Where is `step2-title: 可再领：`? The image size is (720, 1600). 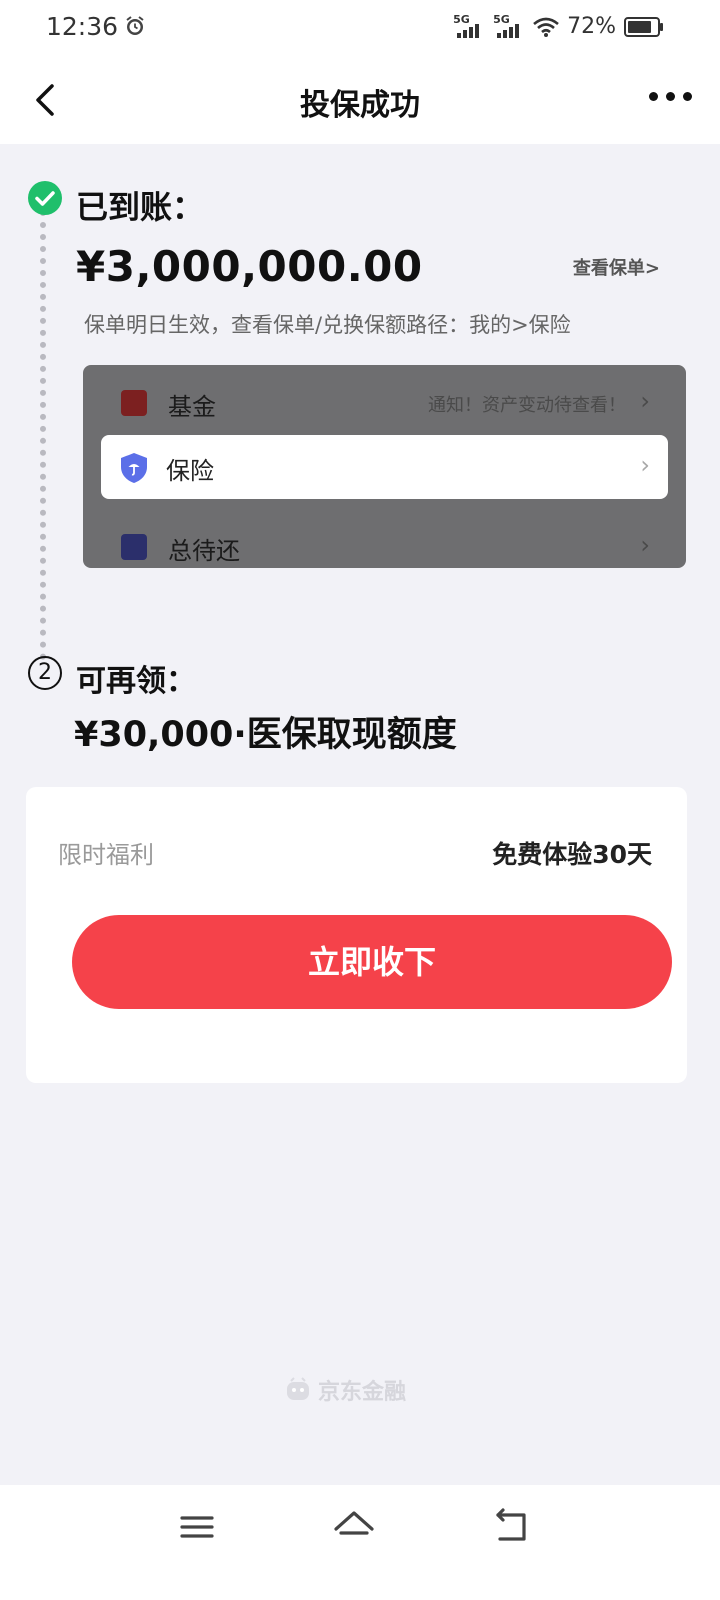 step2-title: 可再领： is located at coordinates (136, 681).